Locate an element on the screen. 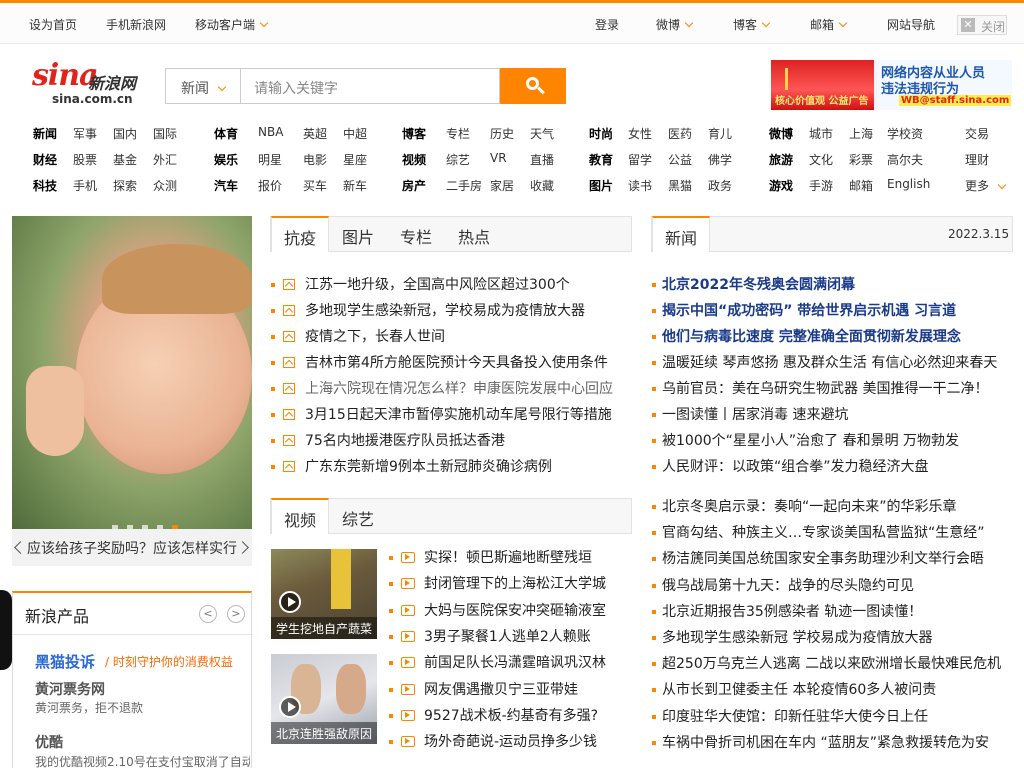 This screenshot has width=1024, height=770. nav-channel-link: 国际 is located at coordinates (165, 133).